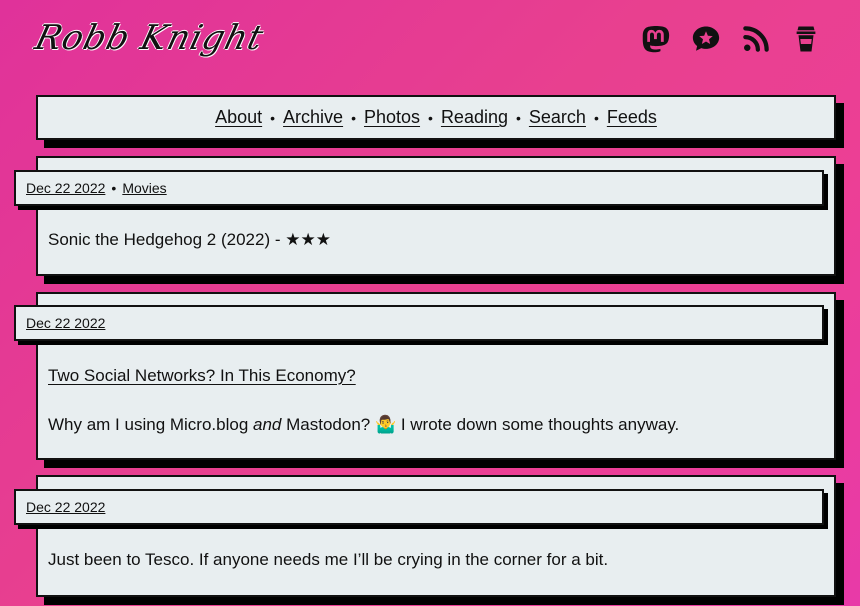 This screenshot has height=606, width=860. I want to click on microblog-link, so click(706, 39).